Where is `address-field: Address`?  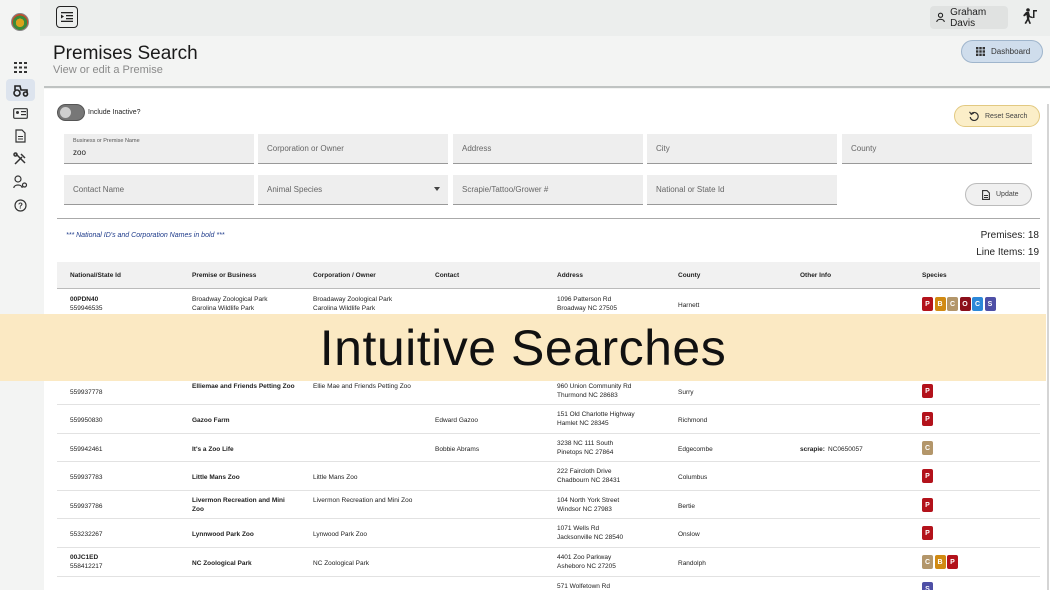
address-field: Address is located at coordinates (548, 149).